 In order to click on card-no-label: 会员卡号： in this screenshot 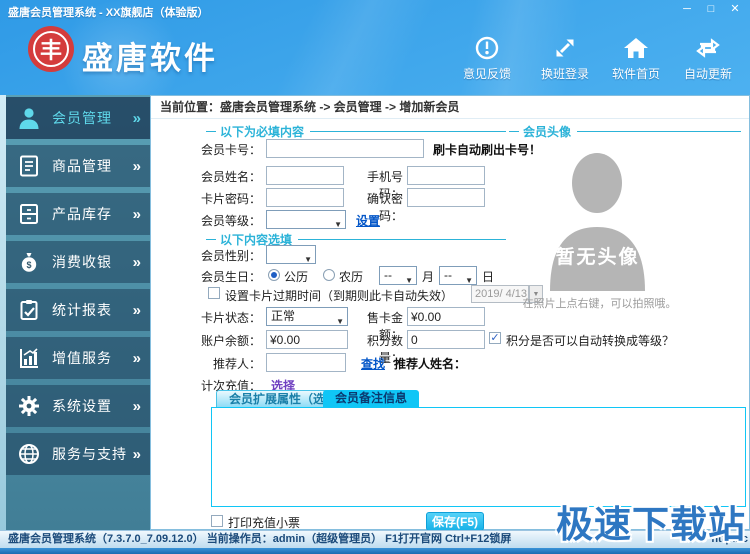, I will do `click(230, 150)`.